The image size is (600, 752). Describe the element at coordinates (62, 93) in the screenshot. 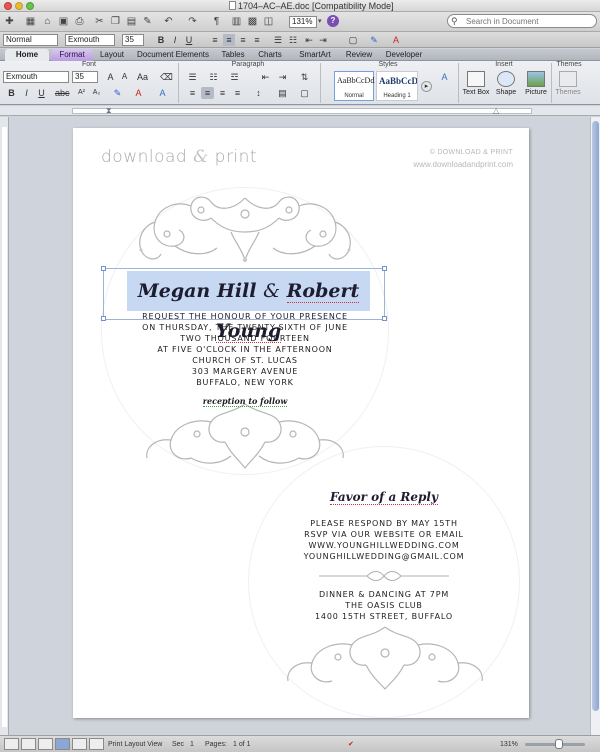

I see `strikethrough-button: abc` at that location.